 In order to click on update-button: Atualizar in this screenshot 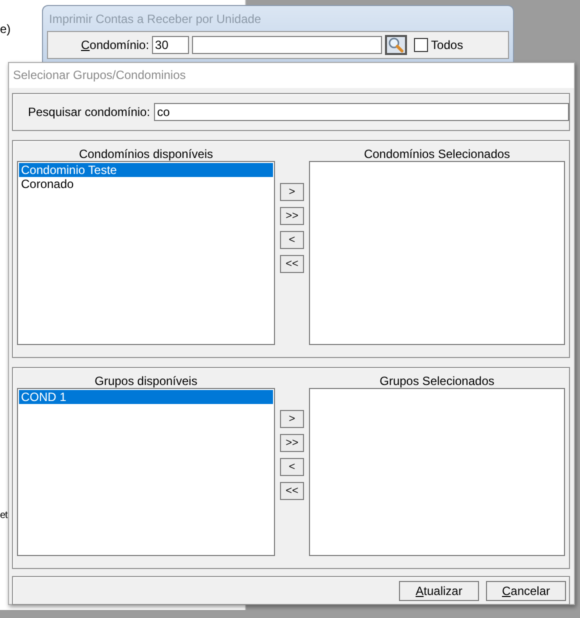, I will do `click(439, 590)`.